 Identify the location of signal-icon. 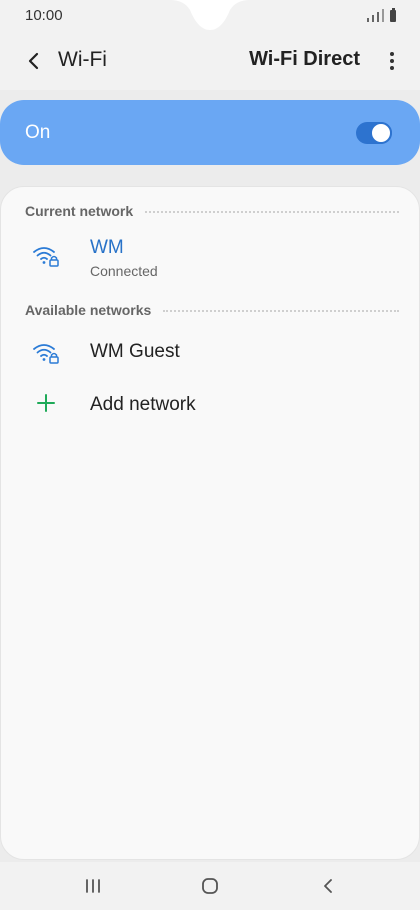
(368, 20).